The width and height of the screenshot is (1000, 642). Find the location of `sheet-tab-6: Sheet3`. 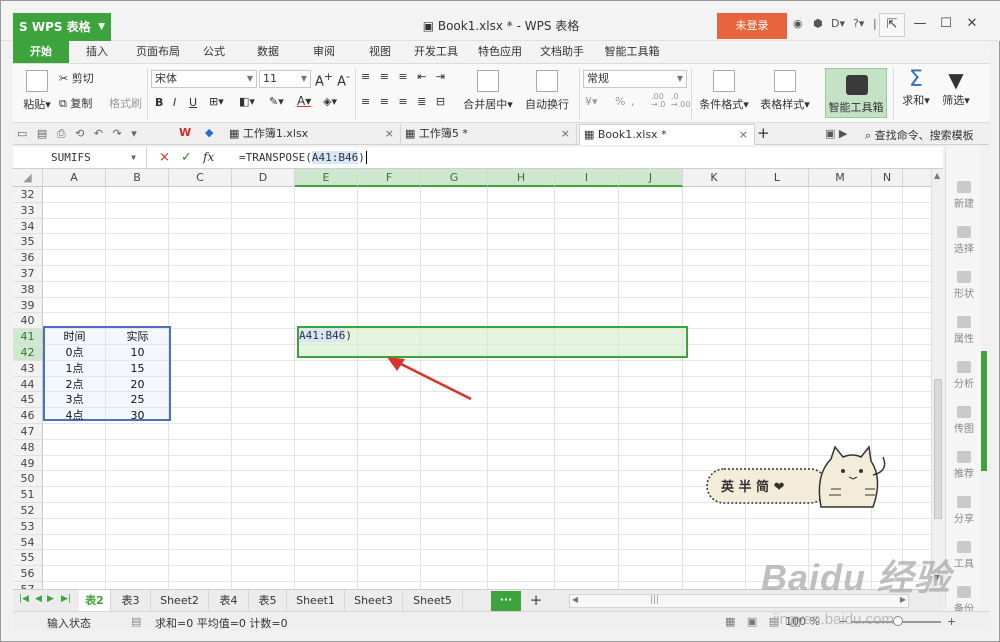

sheet-tab-6: Sheet3 is located at coordinates (374, 601).